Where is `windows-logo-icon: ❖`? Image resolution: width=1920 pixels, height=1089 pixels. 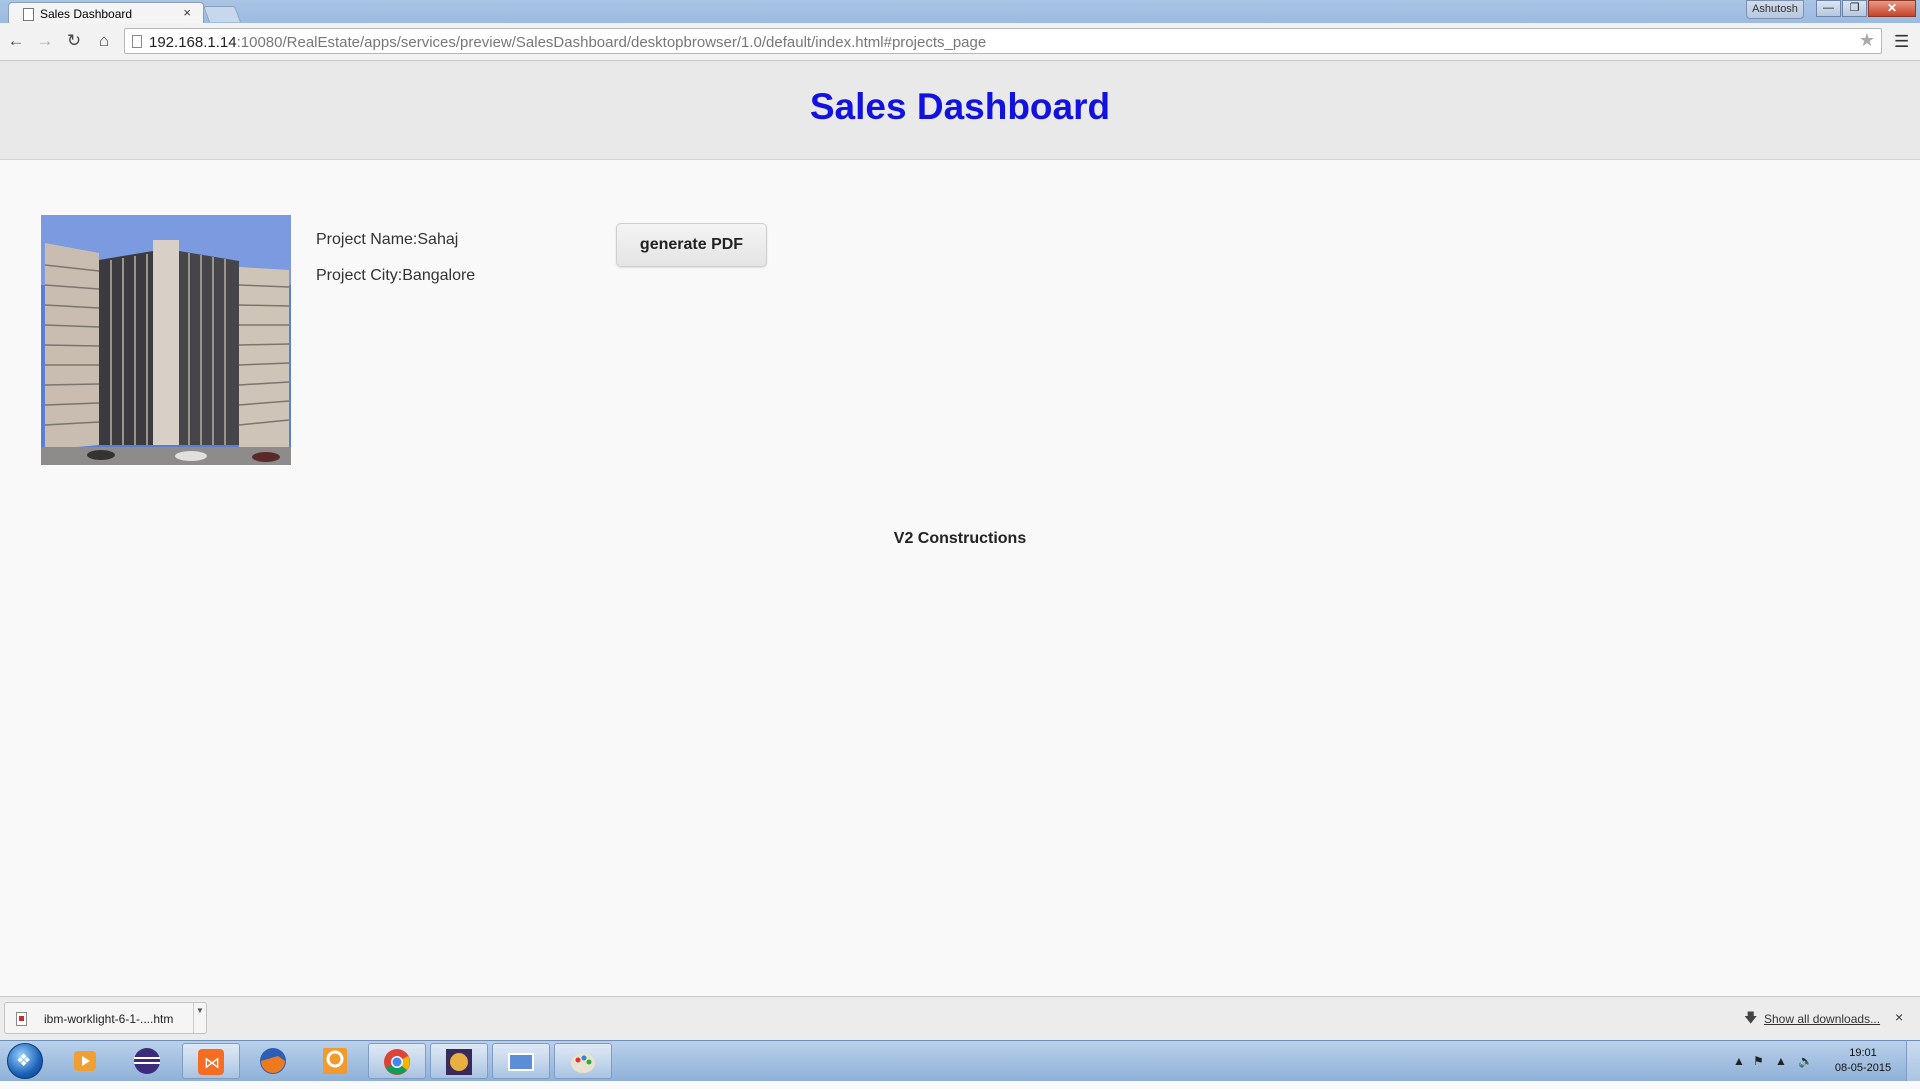
windows-logo-icon: ❖ is located at coordinates (24, 1060).